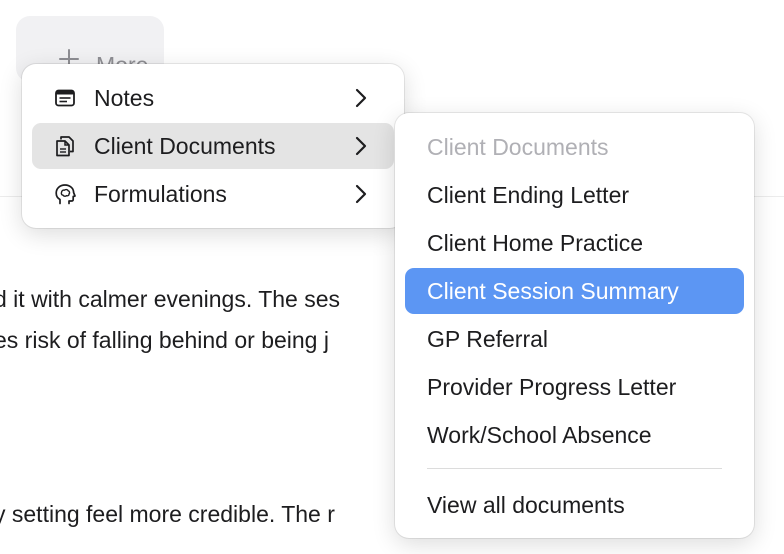 The image size is (784, 554). Describe the element at coordinates (213, 98) in the screenshot. I see `menu-item-notes: Notes` at that location.